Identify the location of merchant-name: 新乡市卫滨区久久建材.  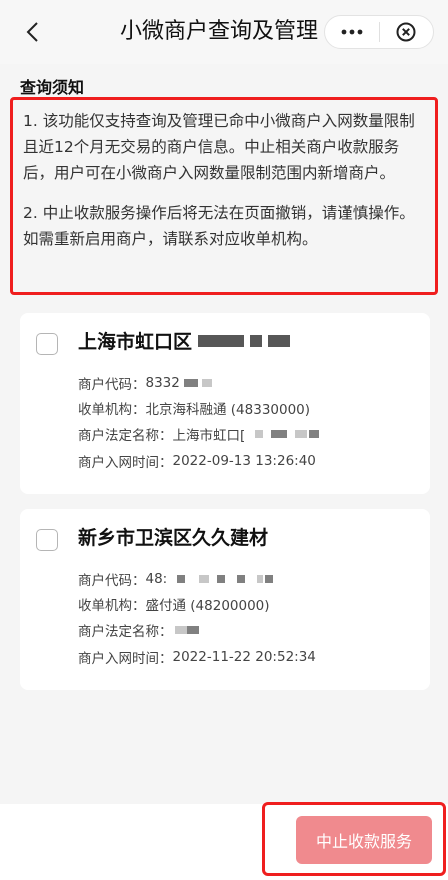
(173, 538).